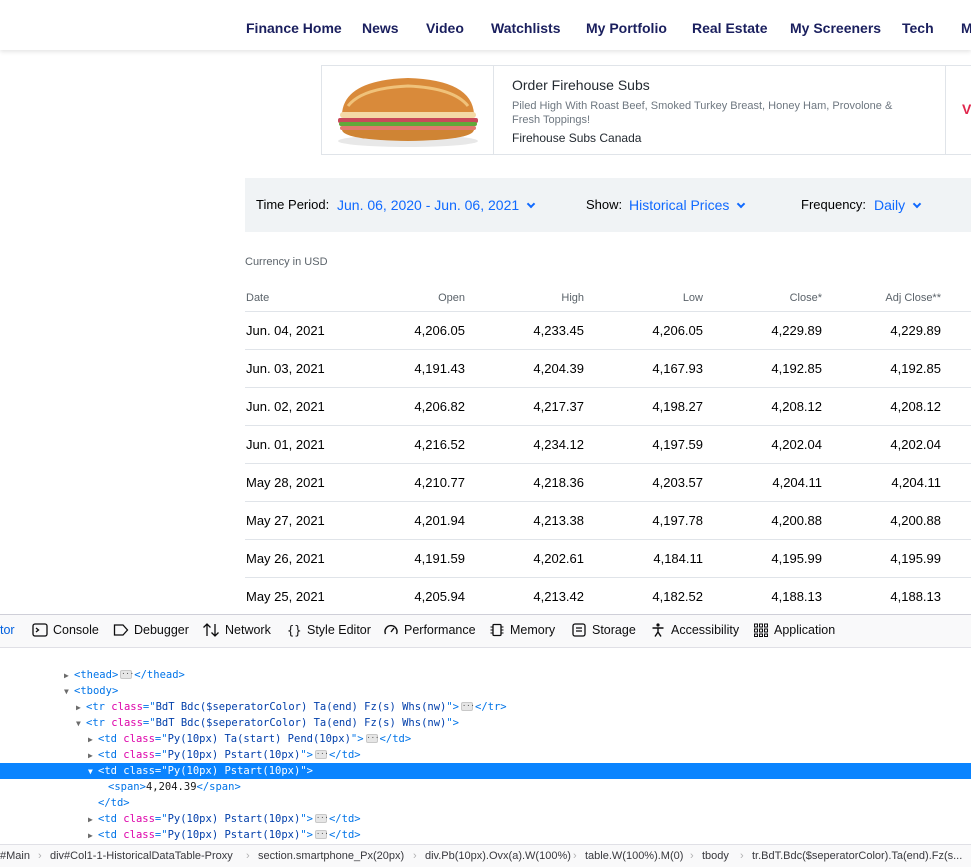 Image resolution: width=971 pixels, height=867 pixels. Describe the element at coordinates (526, 28) in the screenshot. I see `nav-watchlists: Watchlists` at that location.